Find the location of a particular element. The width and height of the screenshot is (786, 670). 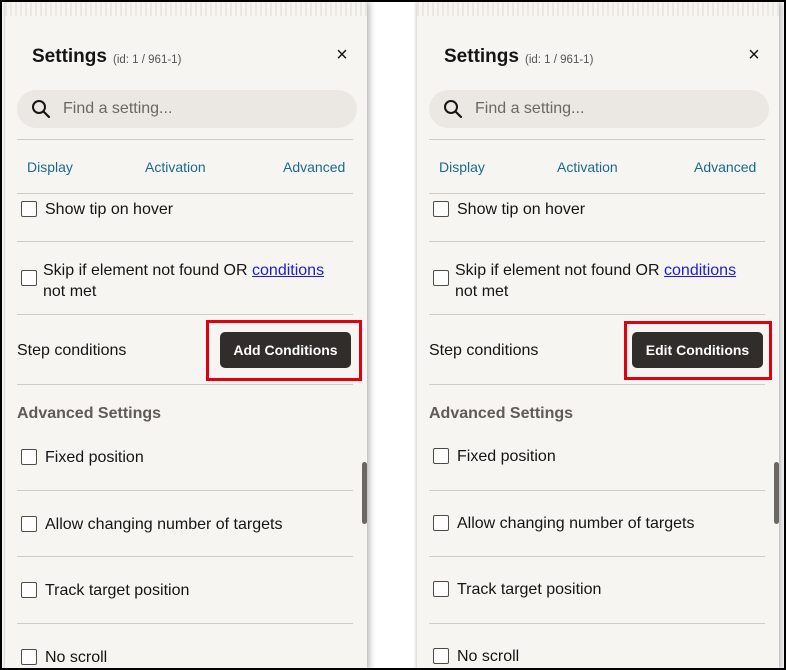

add-conditions-button: Add Conditions is located at coordinates (285, 350).